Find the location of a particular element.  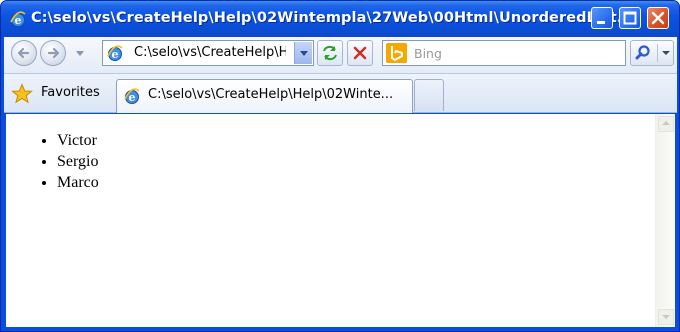

bing-icon is located at coordinates (396, 53).